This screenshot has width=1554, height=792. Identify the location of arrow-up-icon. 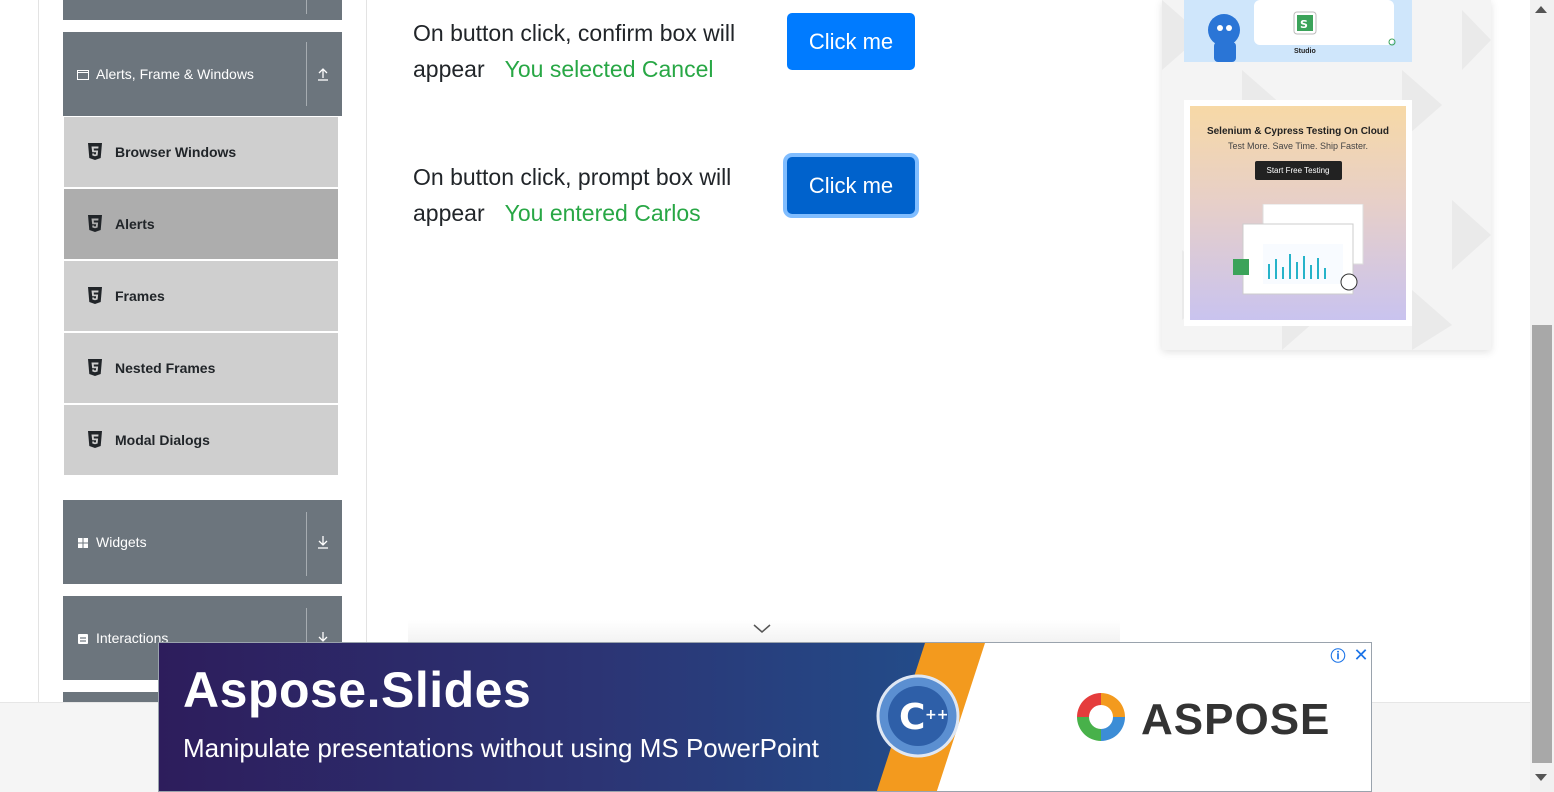
(323, 74).